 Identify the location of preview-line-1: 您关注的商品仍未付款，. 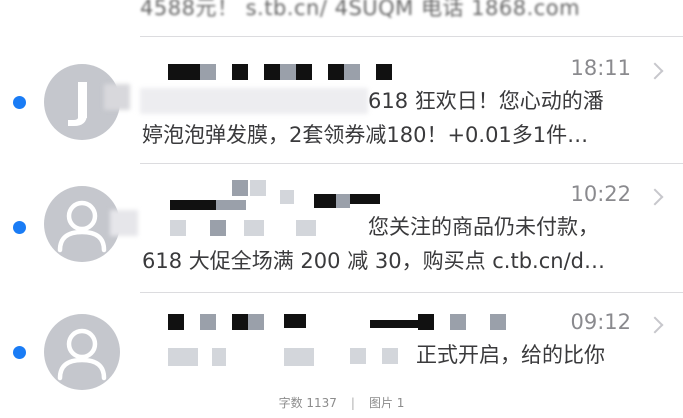
(483, 227).